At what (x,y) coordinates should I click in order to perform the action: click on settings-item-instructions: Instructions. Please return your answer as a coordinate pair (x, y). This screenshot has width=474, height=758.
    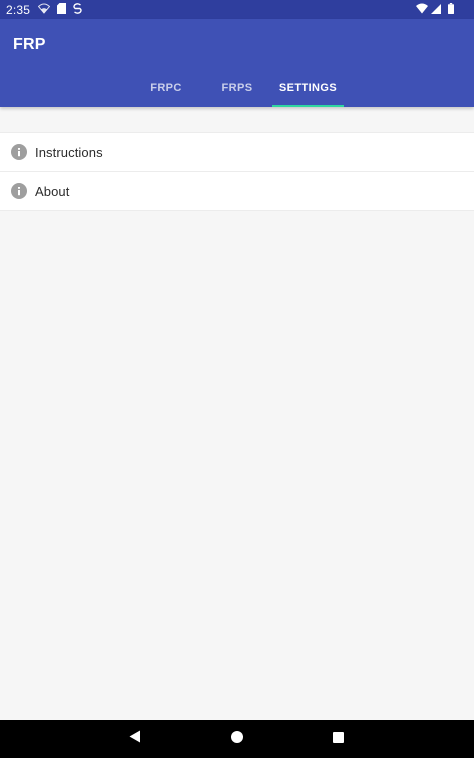
    Looking at the image, I should click on (237, 152).